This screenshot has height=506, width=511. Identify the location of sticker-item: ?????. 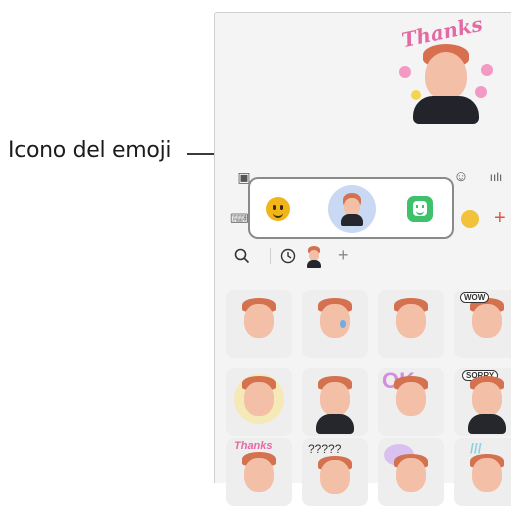
(335, 472).